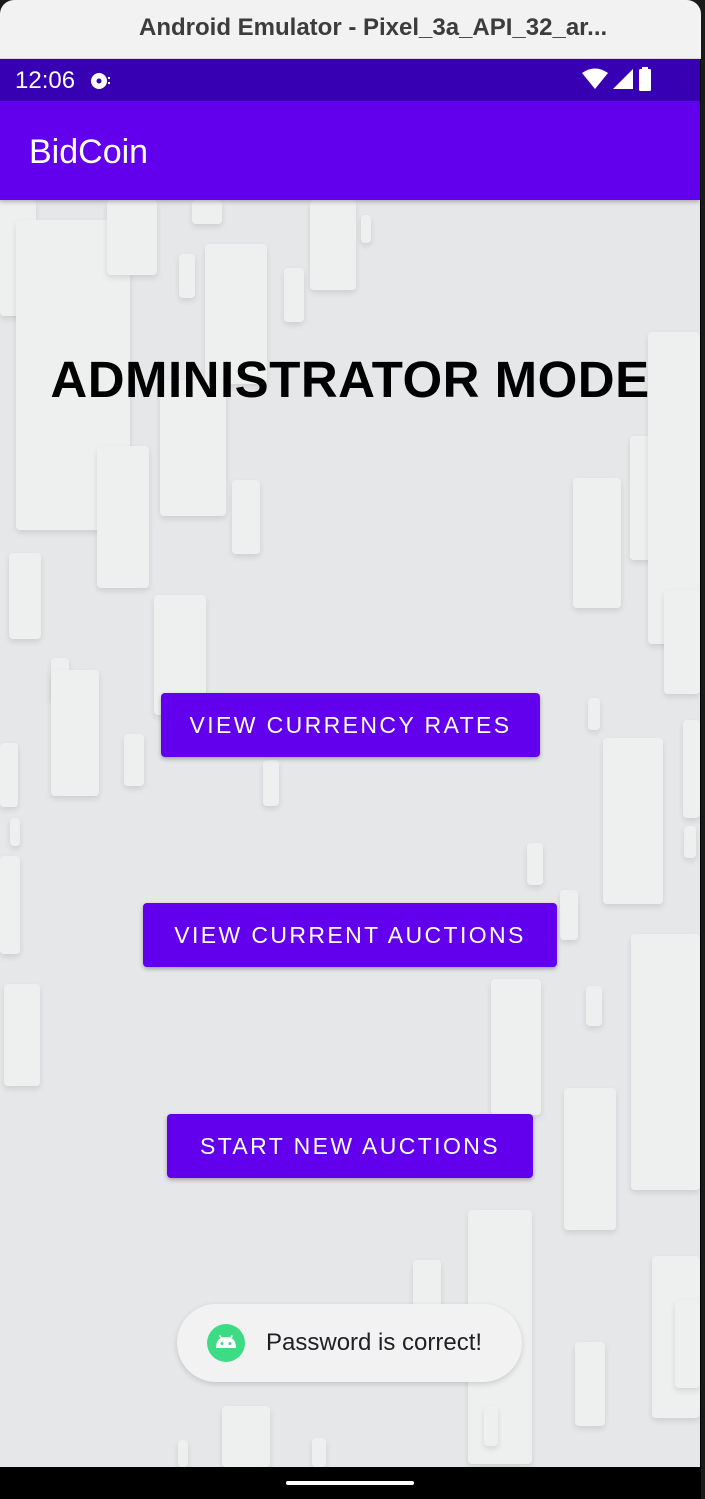 The width and height of the screenshot is (705, 1499). I want to click on page-title: ADMINISTRATOR MODE, so click(350, 379).